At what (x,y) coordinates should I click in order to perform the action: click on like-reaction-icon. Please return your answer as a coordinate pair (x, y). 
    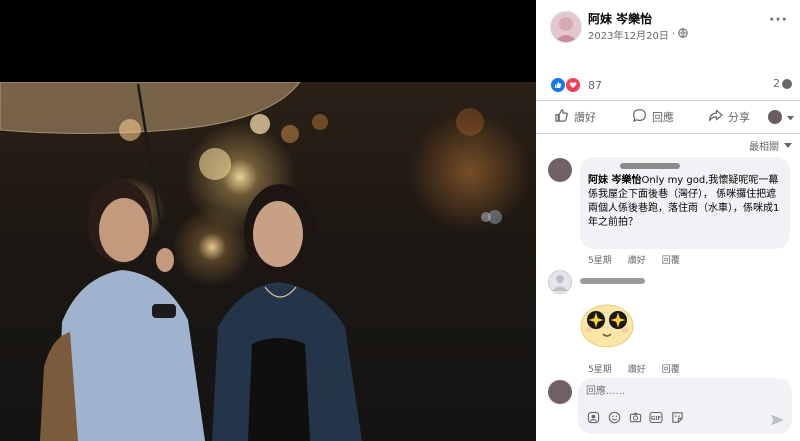
    Looking at the image, I should click on (558, 85).